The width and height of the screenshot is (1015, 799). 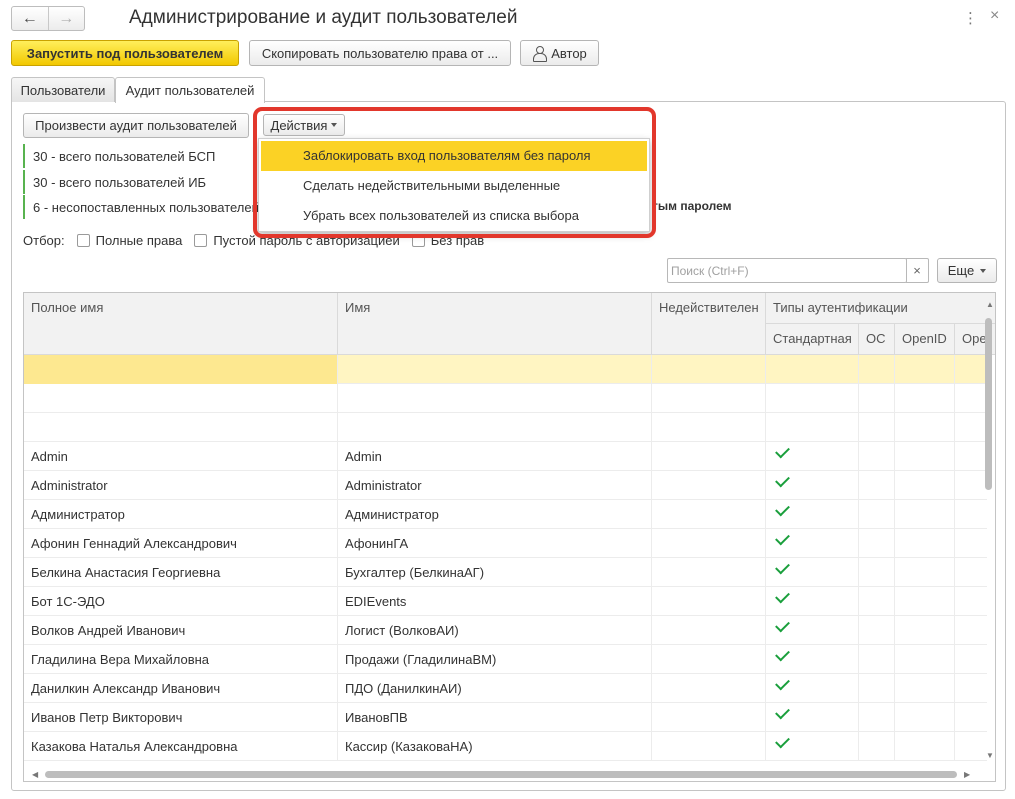 What do you see at coordinates (83, 240) in the screenshot?
I see `full-rights-checkbox` at bounding box center [83, 240].